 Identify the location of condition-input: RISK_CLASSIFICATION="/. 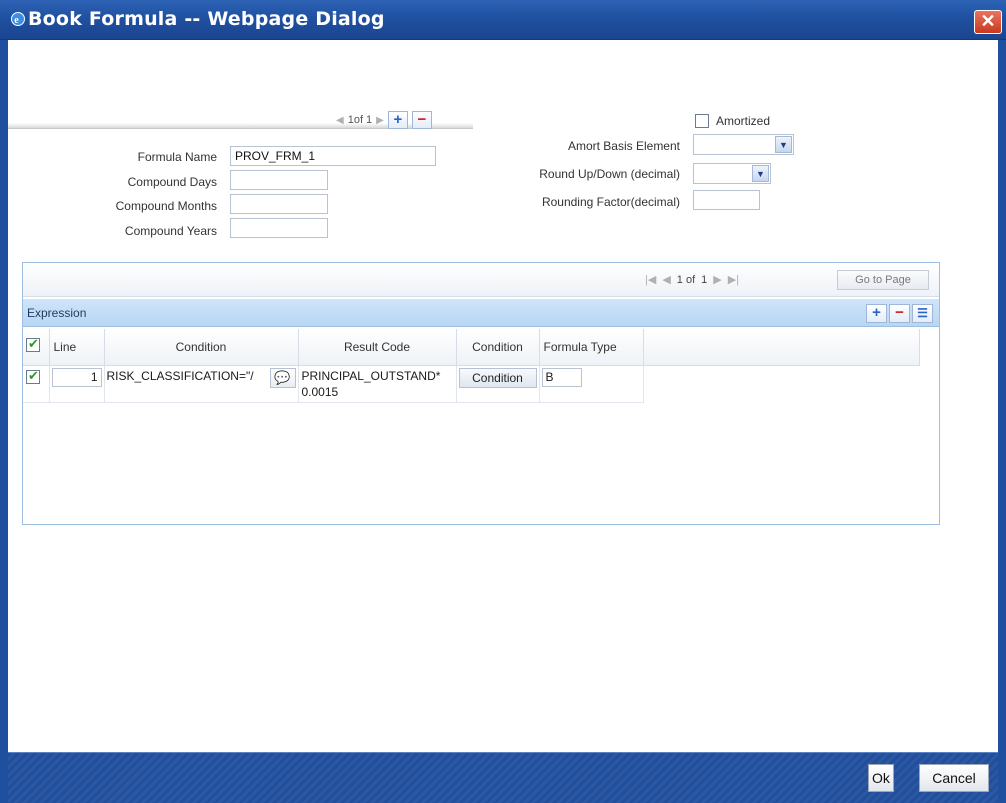
(187, 377).